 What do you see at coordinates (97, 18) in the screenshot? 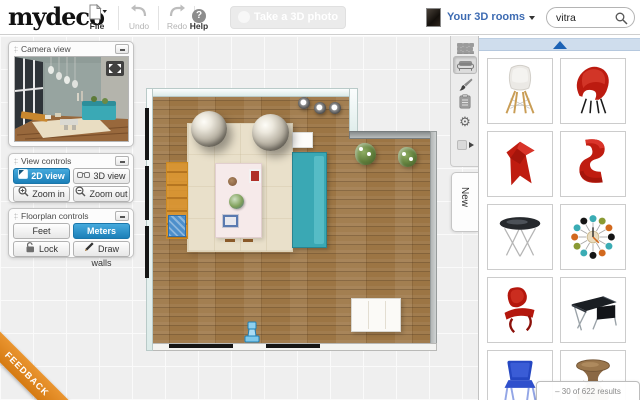
I see `file-button: File` at bounding box center [97, 18].